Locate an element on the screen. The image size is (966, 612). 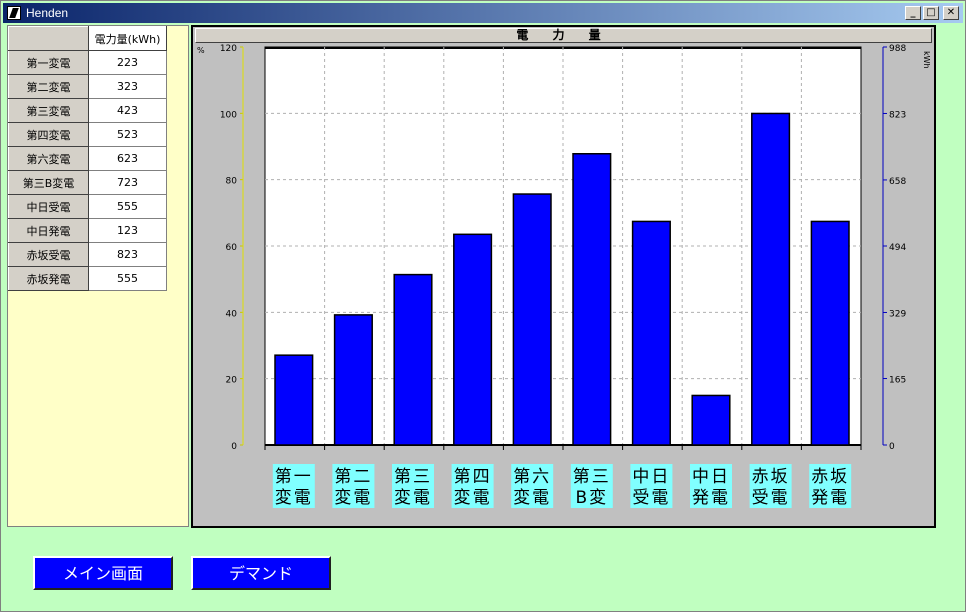
row-value-cell: 223 is located at coordinates (127, 62).